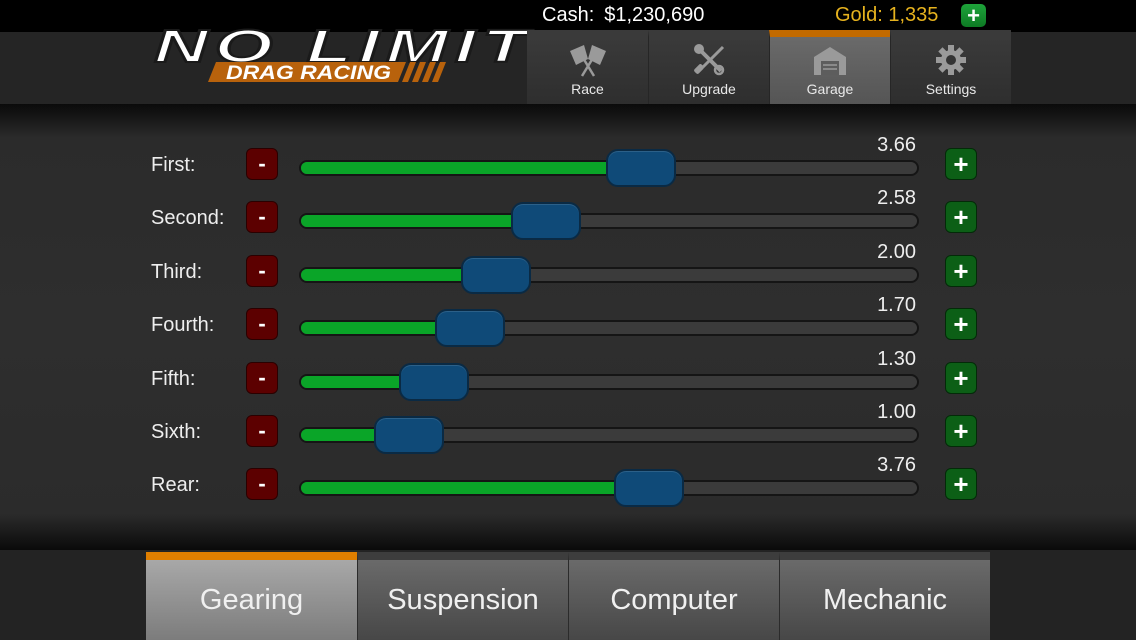 This screenshot has height=640, width=1136. I want to click on nav-garage: Garage, so click(829, 67).